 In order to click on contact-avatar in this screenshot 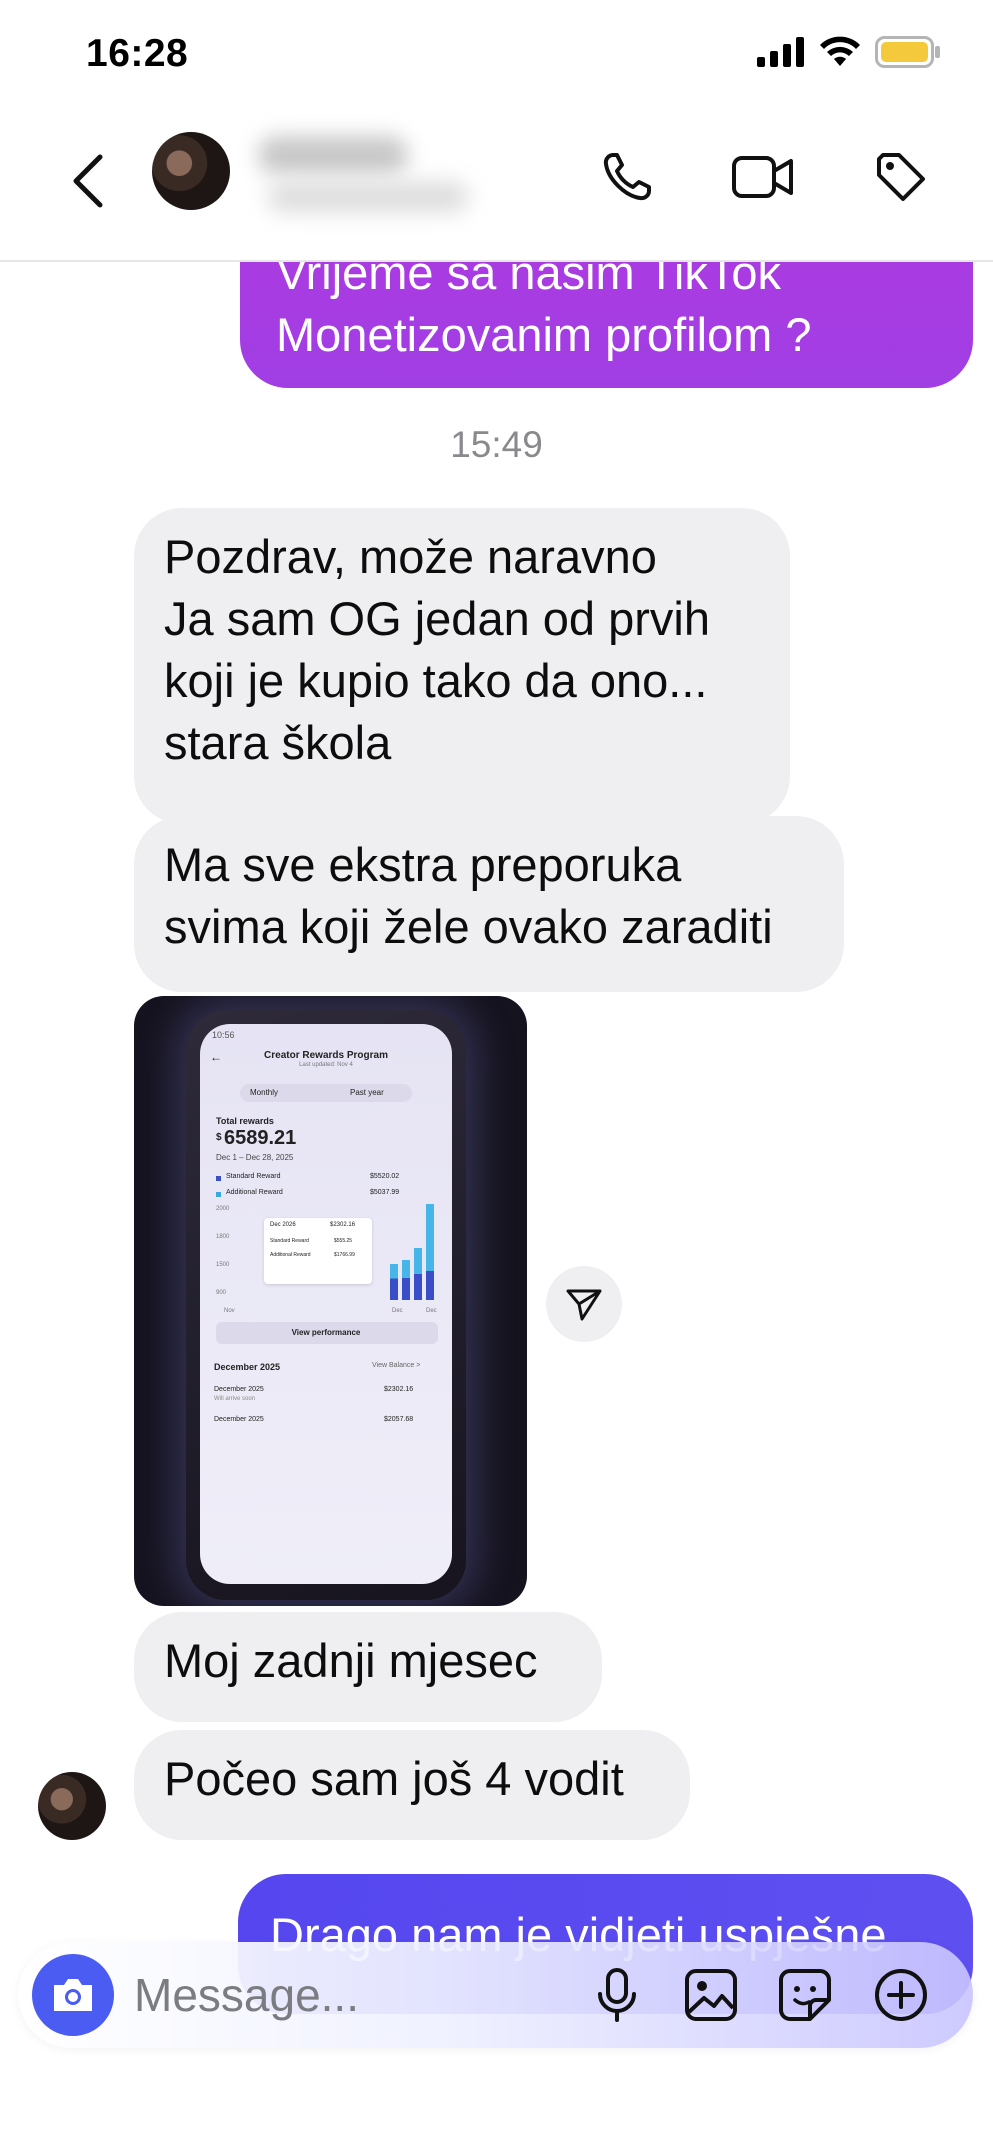, I will do `click(191, 171)`.